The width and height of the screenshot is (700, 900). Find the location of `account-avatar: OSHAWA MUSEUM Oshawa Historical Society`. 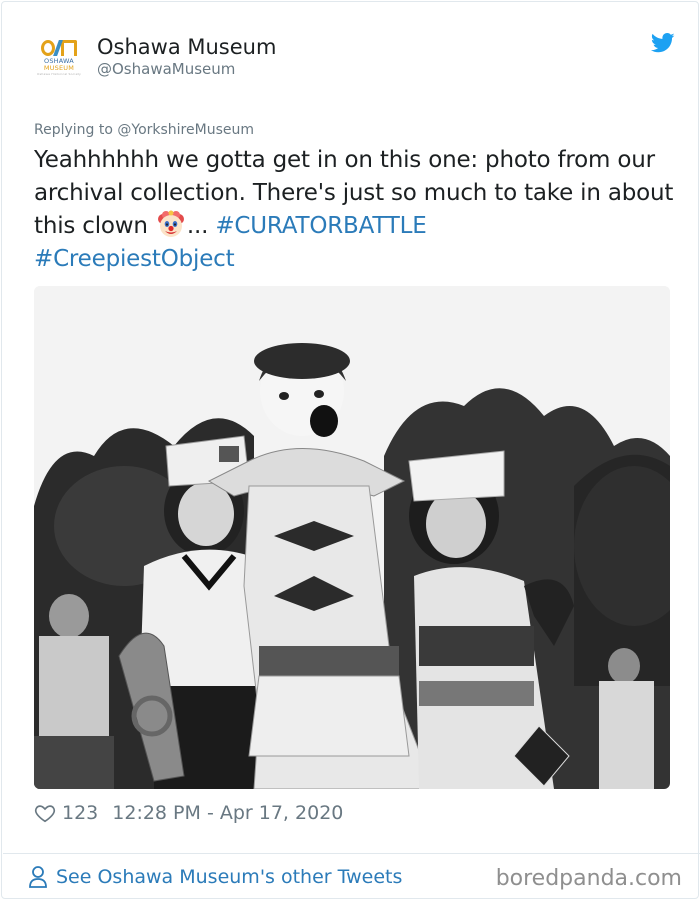

account-avatar: OSHAWA MUSEUM Oshawa Historical Society is located at coordinates (59, 62).